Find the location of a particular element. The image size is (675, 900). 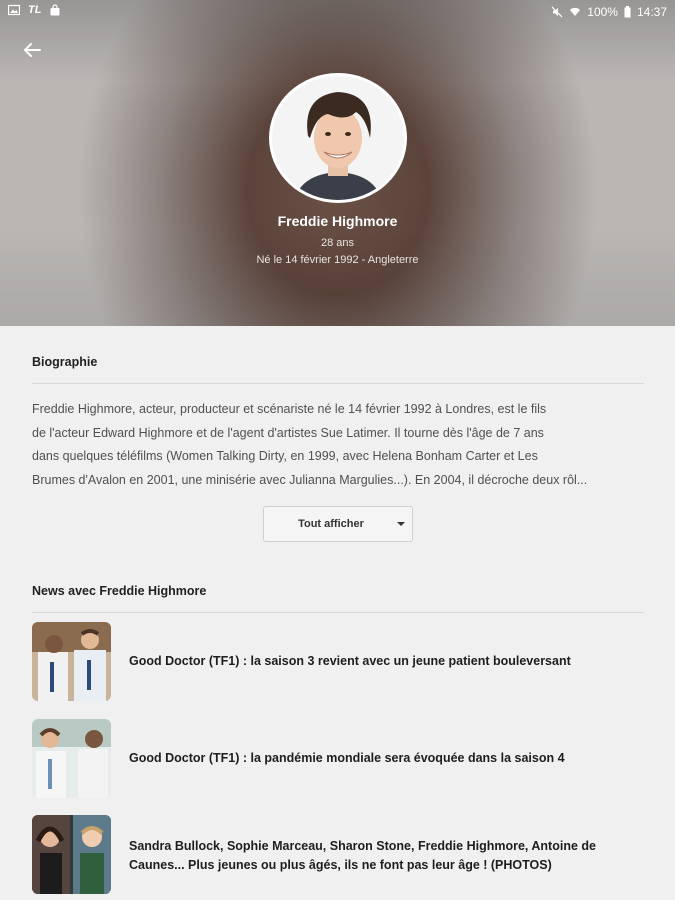

back-arrow-icon is located at coordinates (32, 50).